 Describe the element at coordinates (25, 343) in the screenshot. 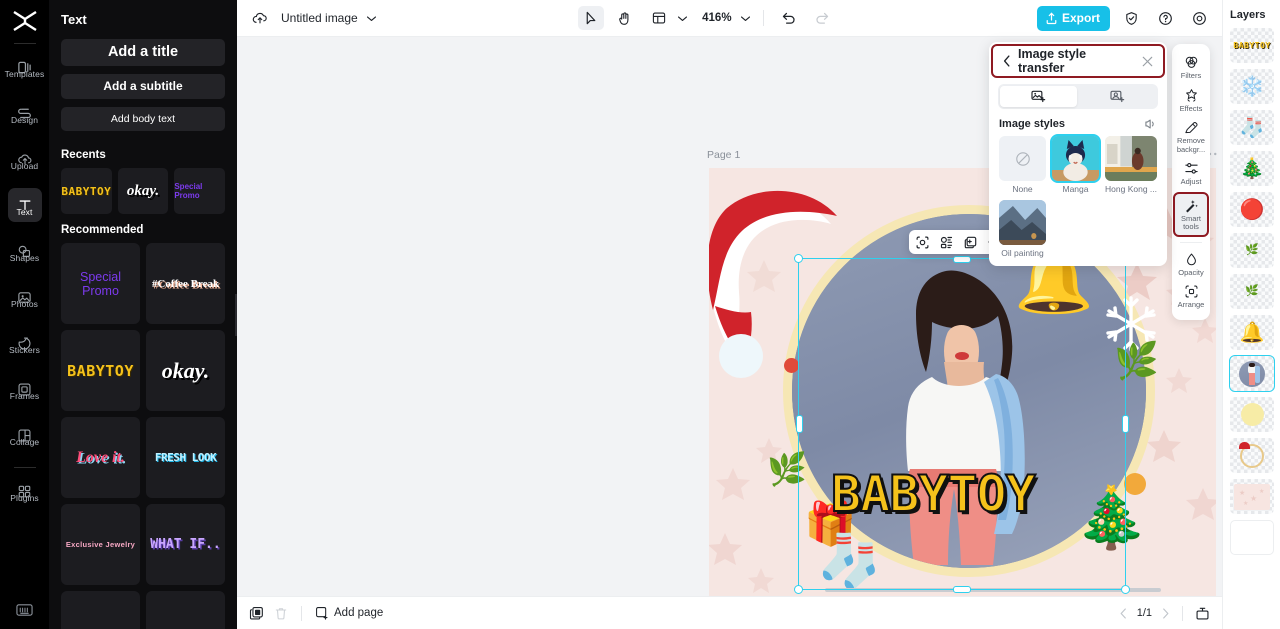

I see `sidebar-item-stickers: Stickers` at that location.